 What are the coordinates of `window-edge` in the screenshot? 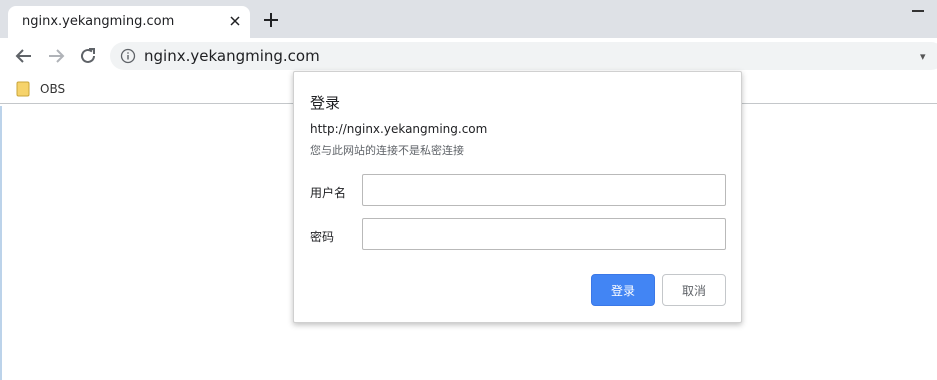 It's located at (1, 243).